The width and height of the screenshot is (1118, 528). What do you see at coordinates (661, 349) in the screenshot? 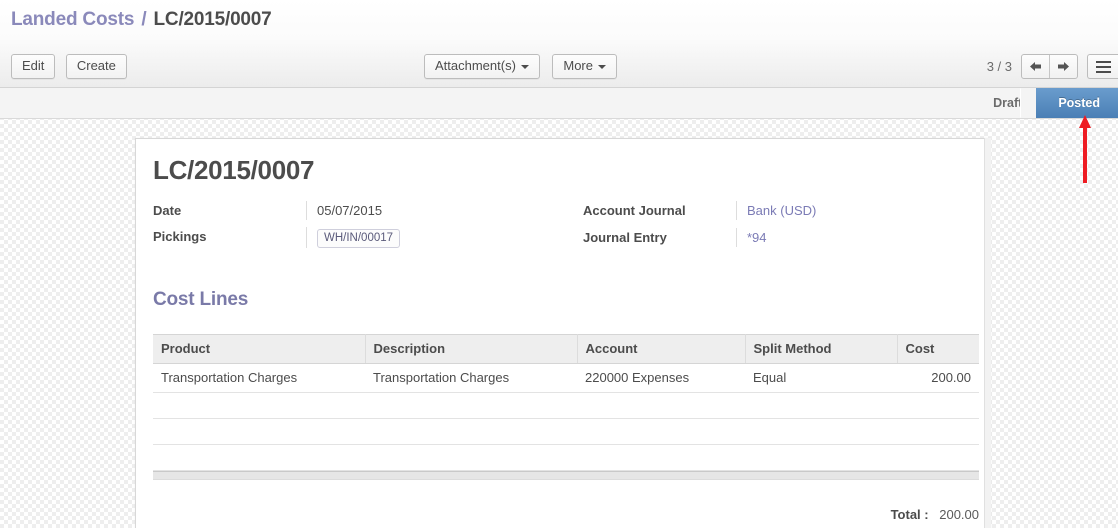
I see `column-header-account: Account` at bounding box center [661, 349].